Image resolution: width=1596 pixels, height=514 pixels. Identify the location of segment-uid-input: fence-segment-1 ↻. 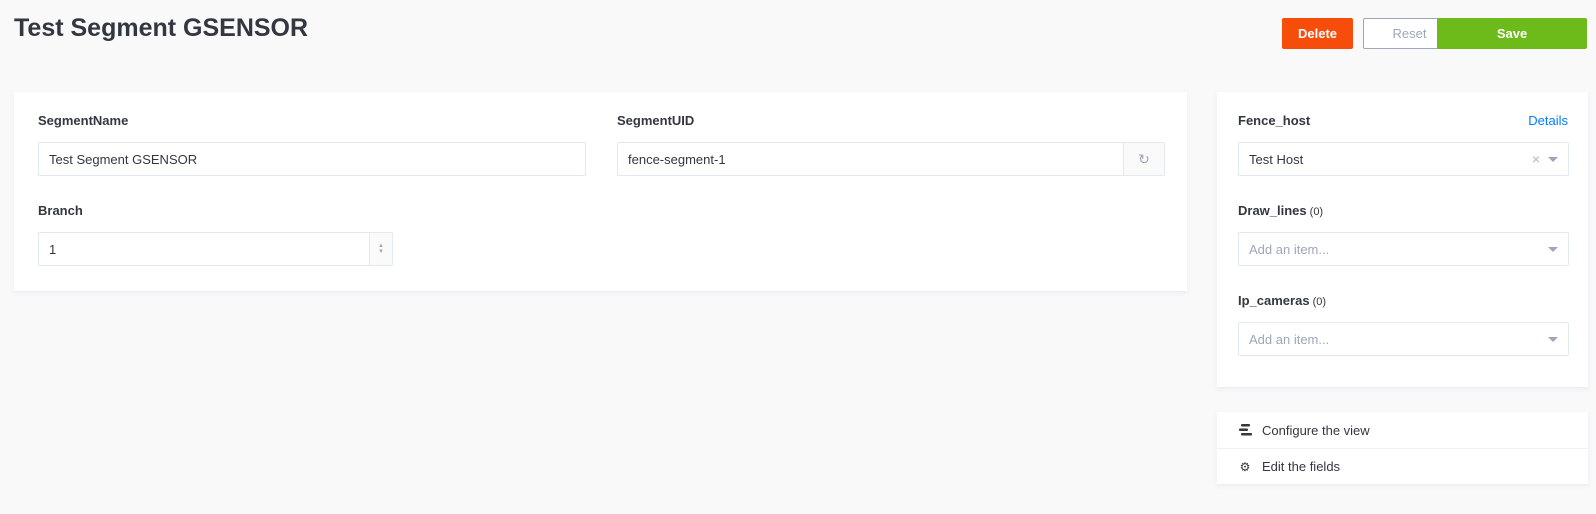
(891, 159).